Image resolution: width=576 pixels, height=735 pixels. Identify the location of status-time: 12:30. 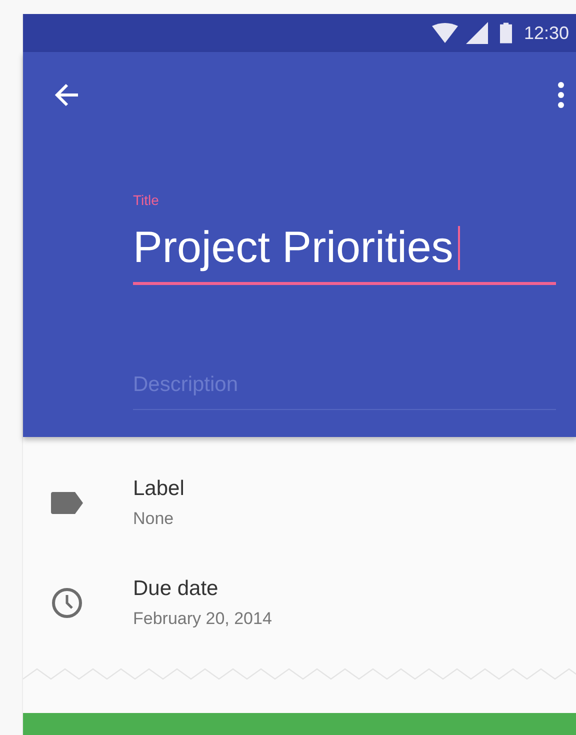
(546, 33).